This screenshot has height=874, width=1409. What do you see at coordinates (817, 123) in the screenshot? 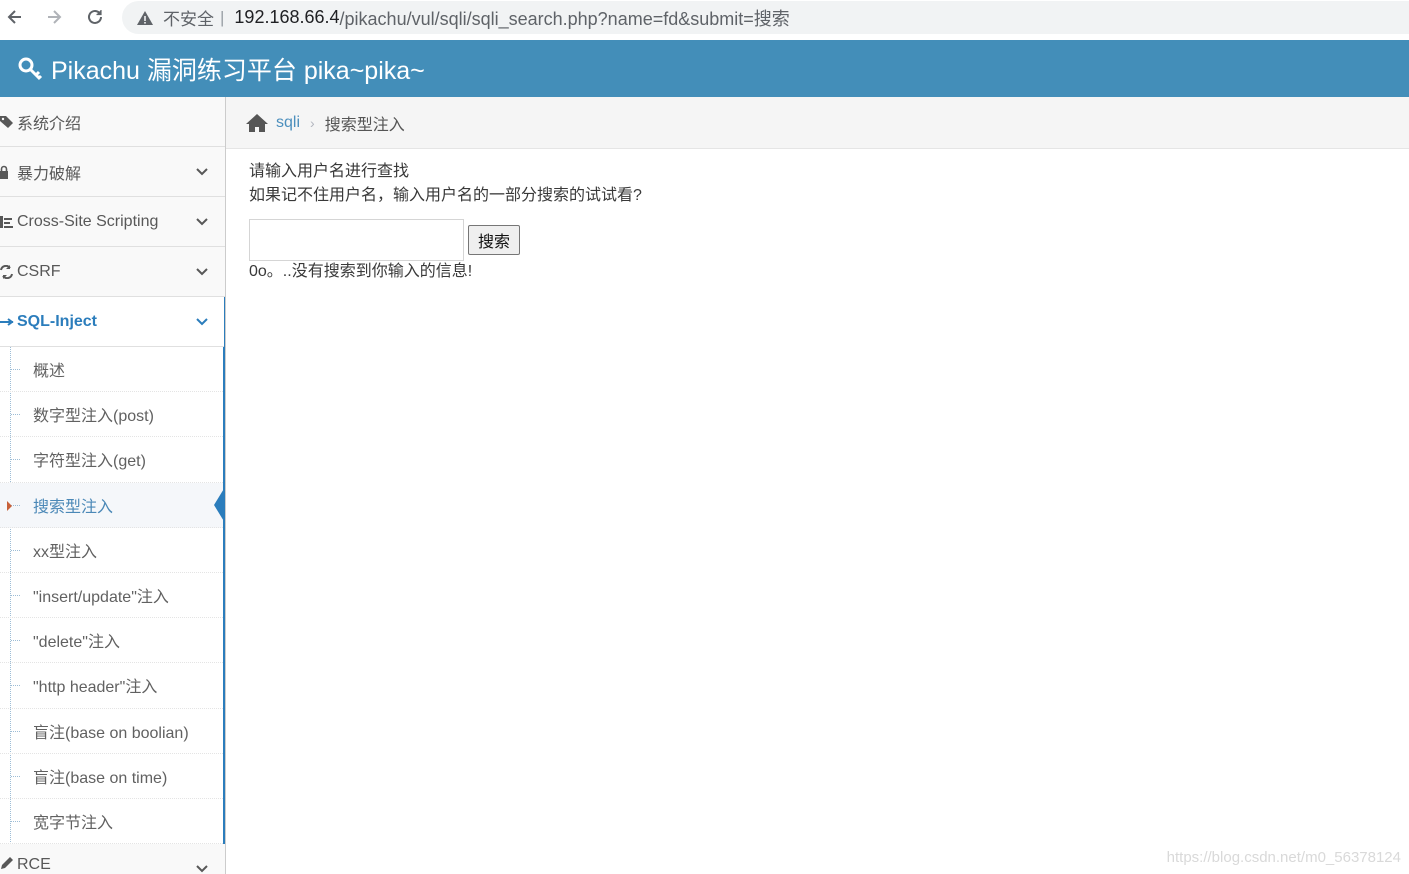
I see `breadcrumb: sqli › 搜索型注入` at bounding box center [817, 123].